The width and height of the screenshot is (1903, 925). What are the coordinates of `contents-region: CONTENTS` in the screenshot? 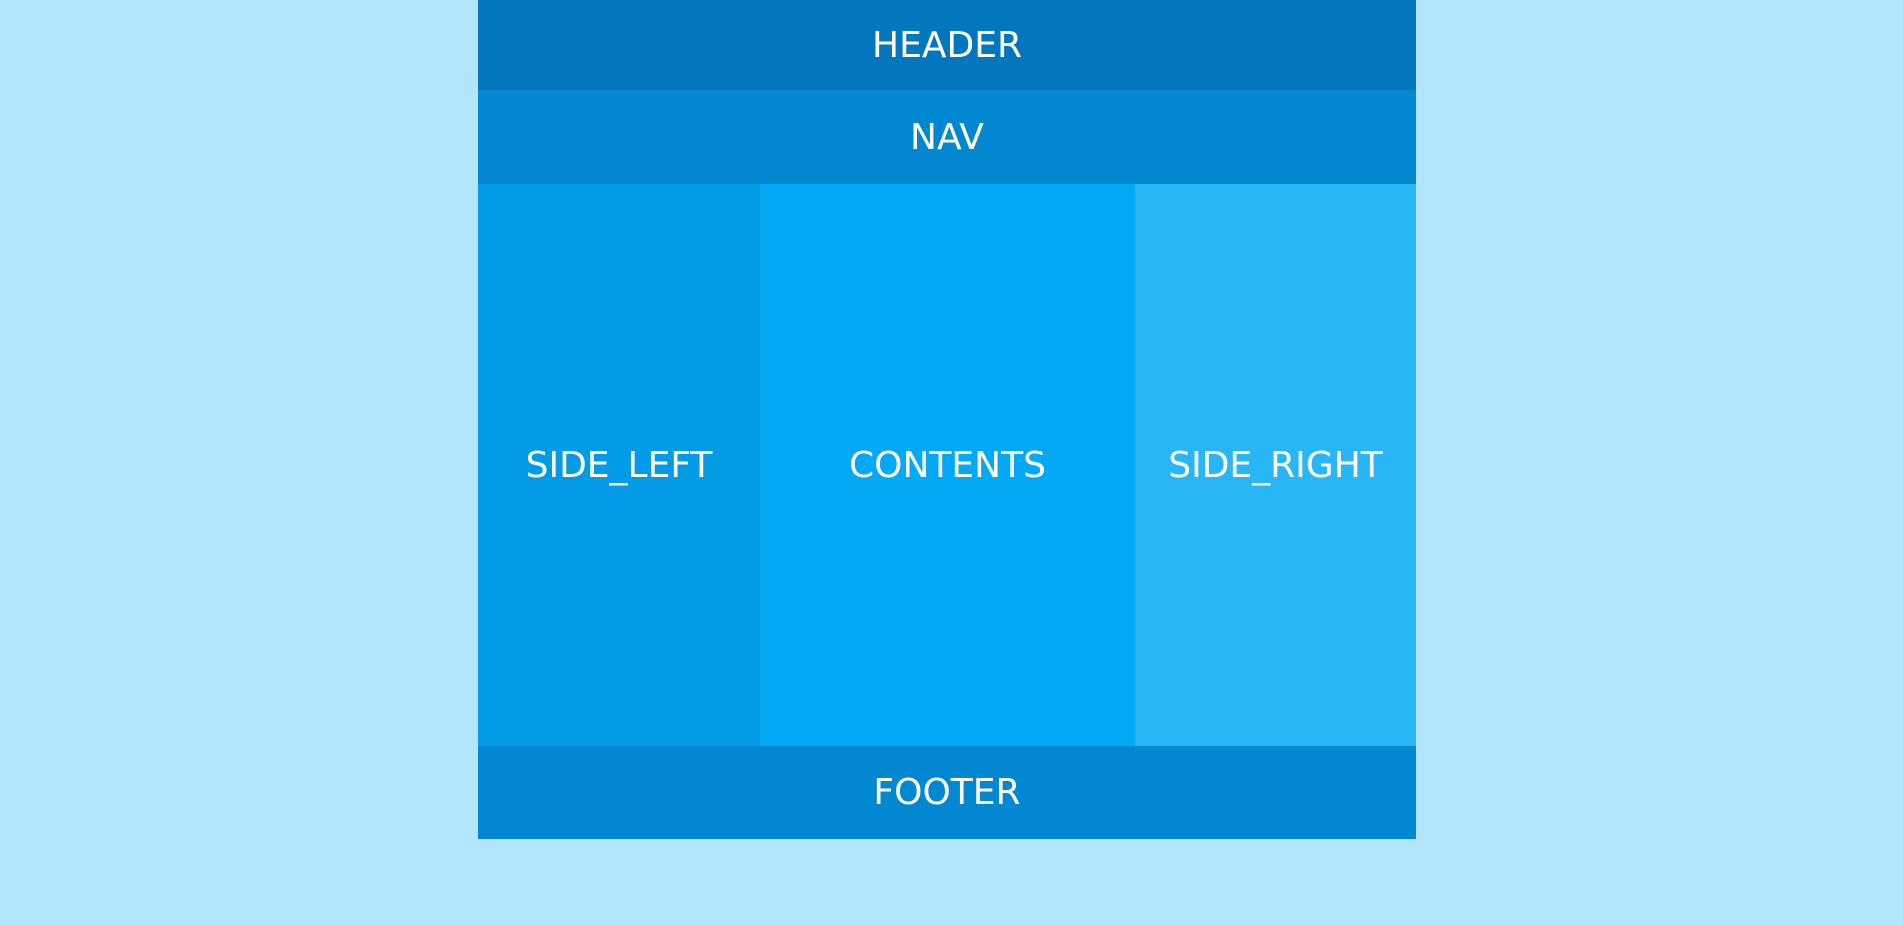 It's located at (947, 465).